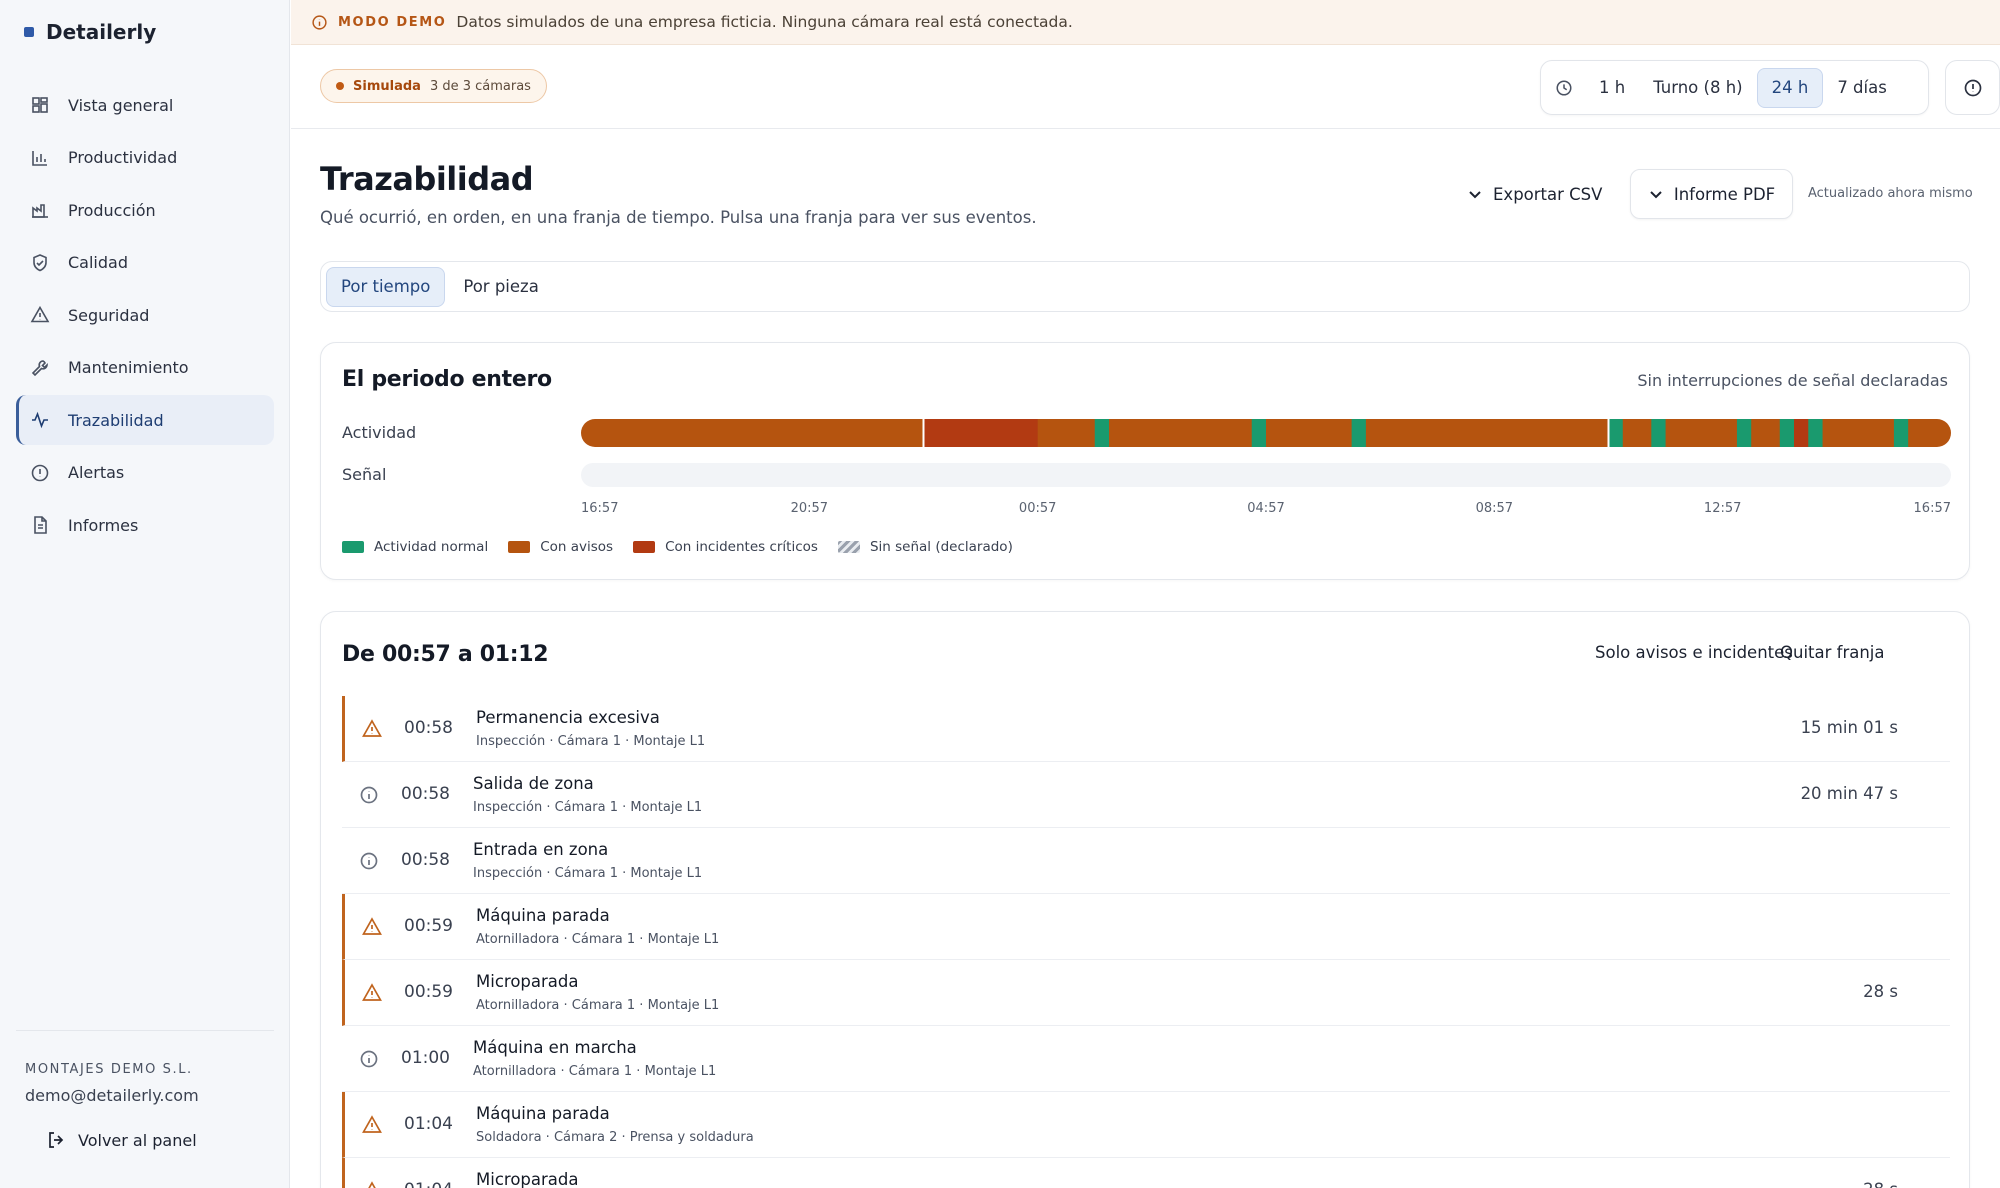 The width and height of the screenshot is (2000, 1188). Describe the element at coordinates (40, 420) in the screenshot. I see `activity-icon` at that location.